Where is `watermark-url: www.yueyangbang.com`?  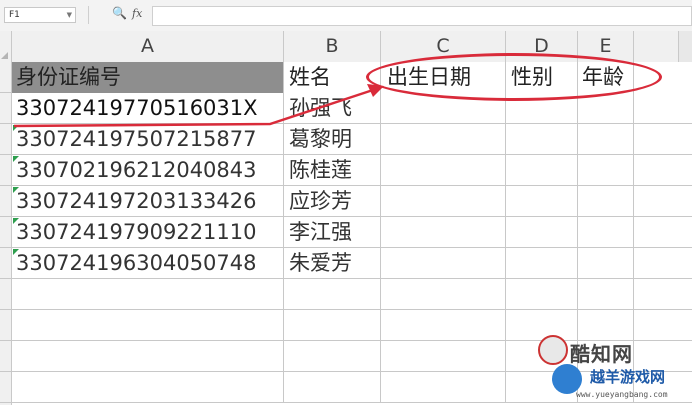
watermark-url: www.yueyangbang.com is located at coordinates (622, 394).